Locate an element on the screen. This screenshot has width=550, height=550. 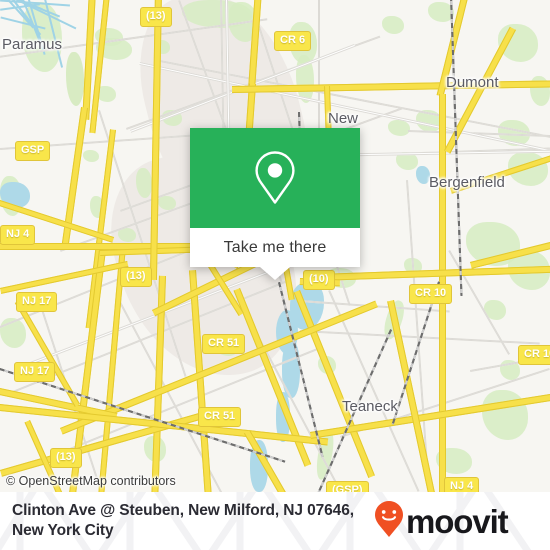
map-pin-icon is located at coordinates (275, 178).